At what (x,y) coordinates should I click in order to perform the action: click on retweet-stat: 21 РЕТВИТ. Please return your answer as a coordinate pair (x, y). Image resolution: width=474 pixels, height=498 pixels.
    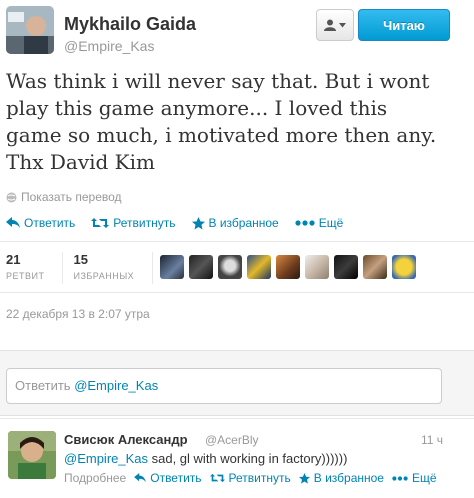
    Looking at the image, I should click on (35, 268).